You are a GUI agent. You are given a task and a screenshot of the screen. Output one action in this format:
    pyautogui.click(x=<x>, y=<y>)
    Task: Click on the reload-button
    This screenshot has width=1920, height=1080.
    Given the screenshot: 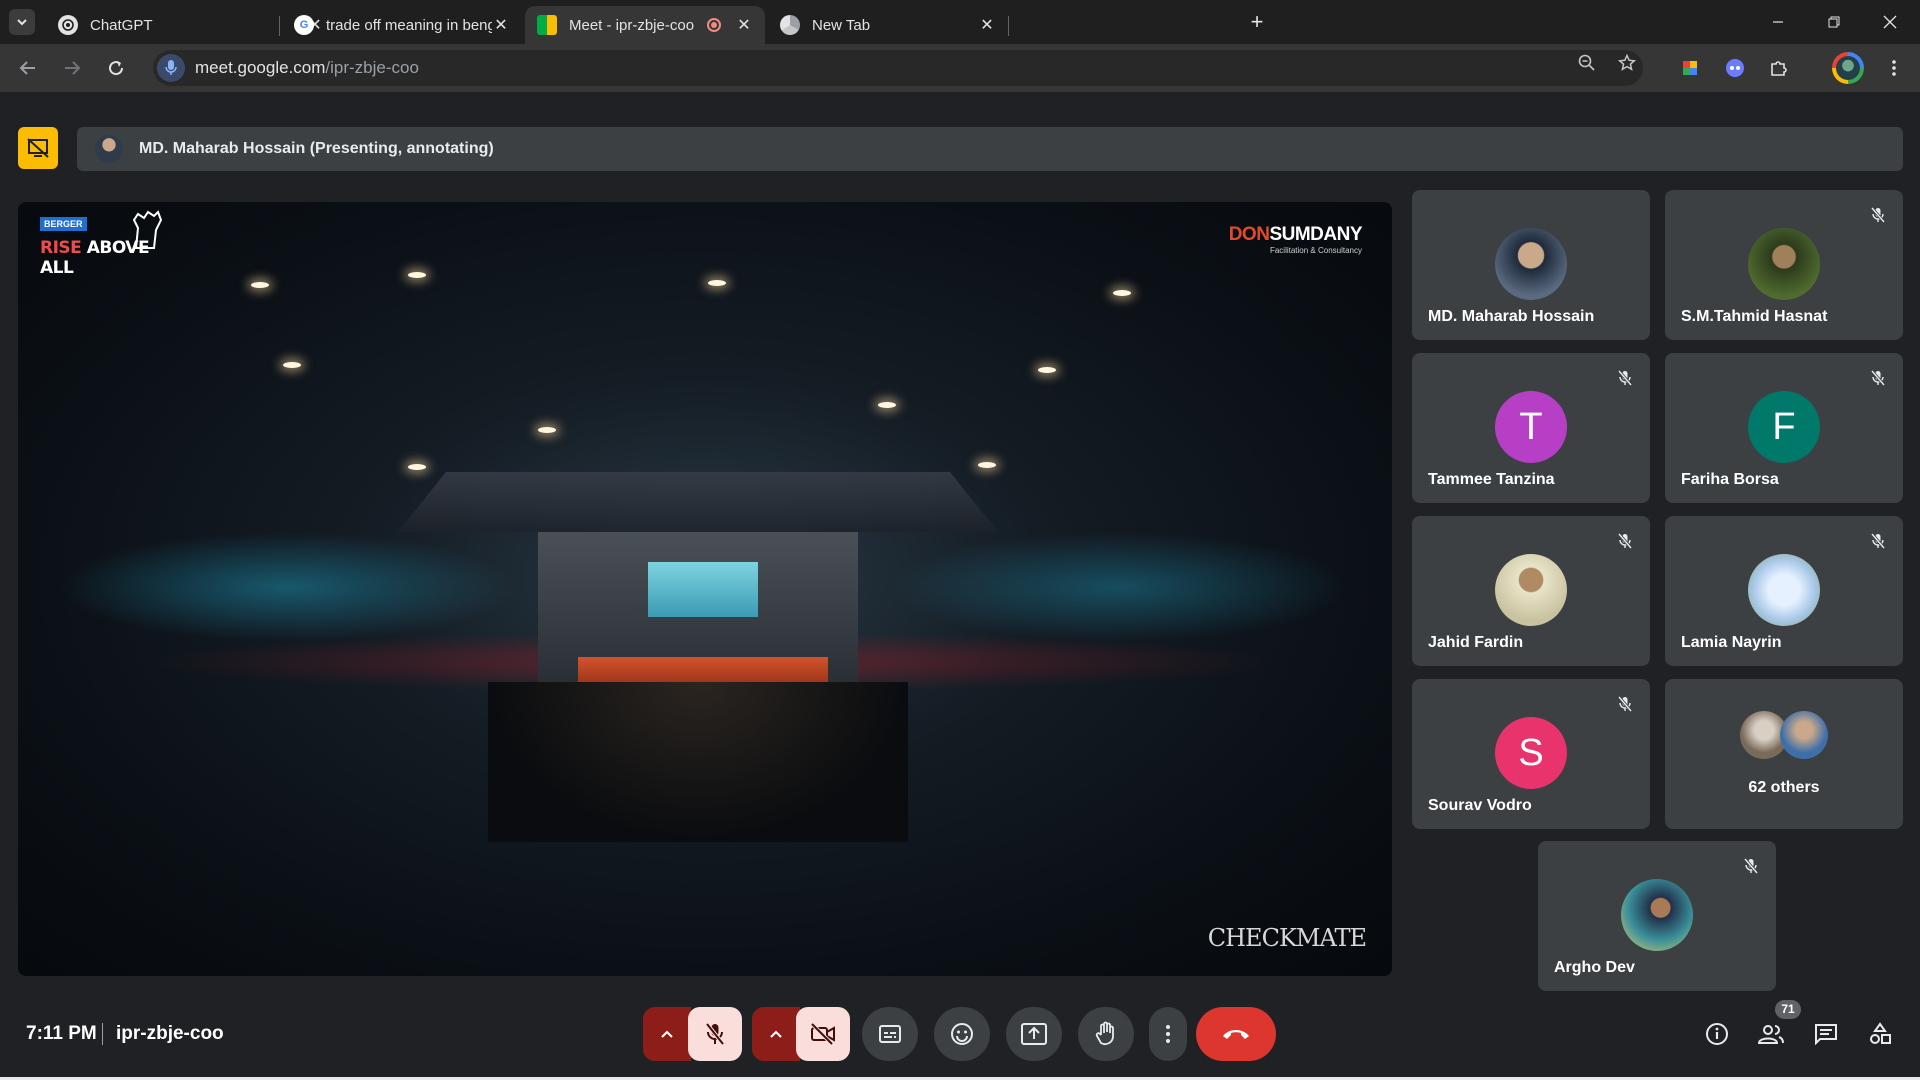 What is the action you would take?
    pyautogui.click(x=116, y=68)
    